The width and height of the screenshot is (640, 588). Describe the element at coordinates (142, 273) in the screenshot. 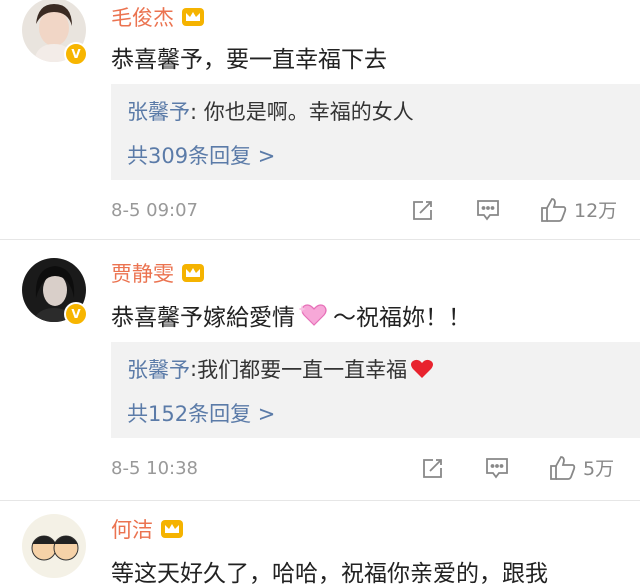

I see `author-name: 贾静雯` at that location.